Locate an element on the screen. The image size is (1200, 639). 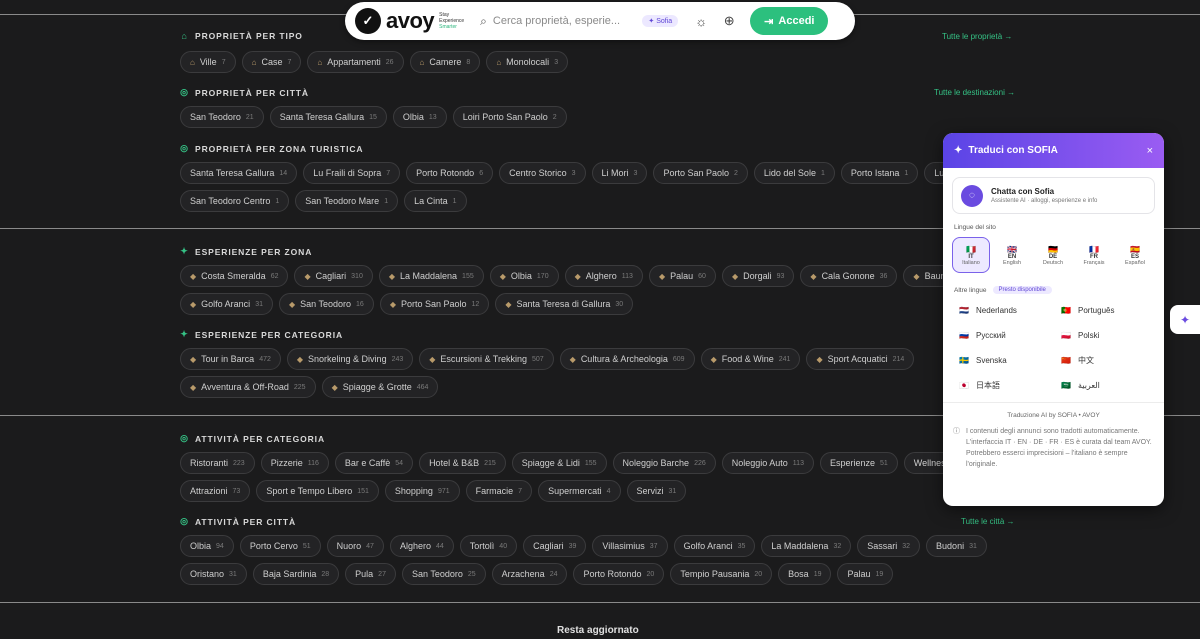
chip: ◆ Spiagge & Grotte 464 is located at coordinates (380, 387).